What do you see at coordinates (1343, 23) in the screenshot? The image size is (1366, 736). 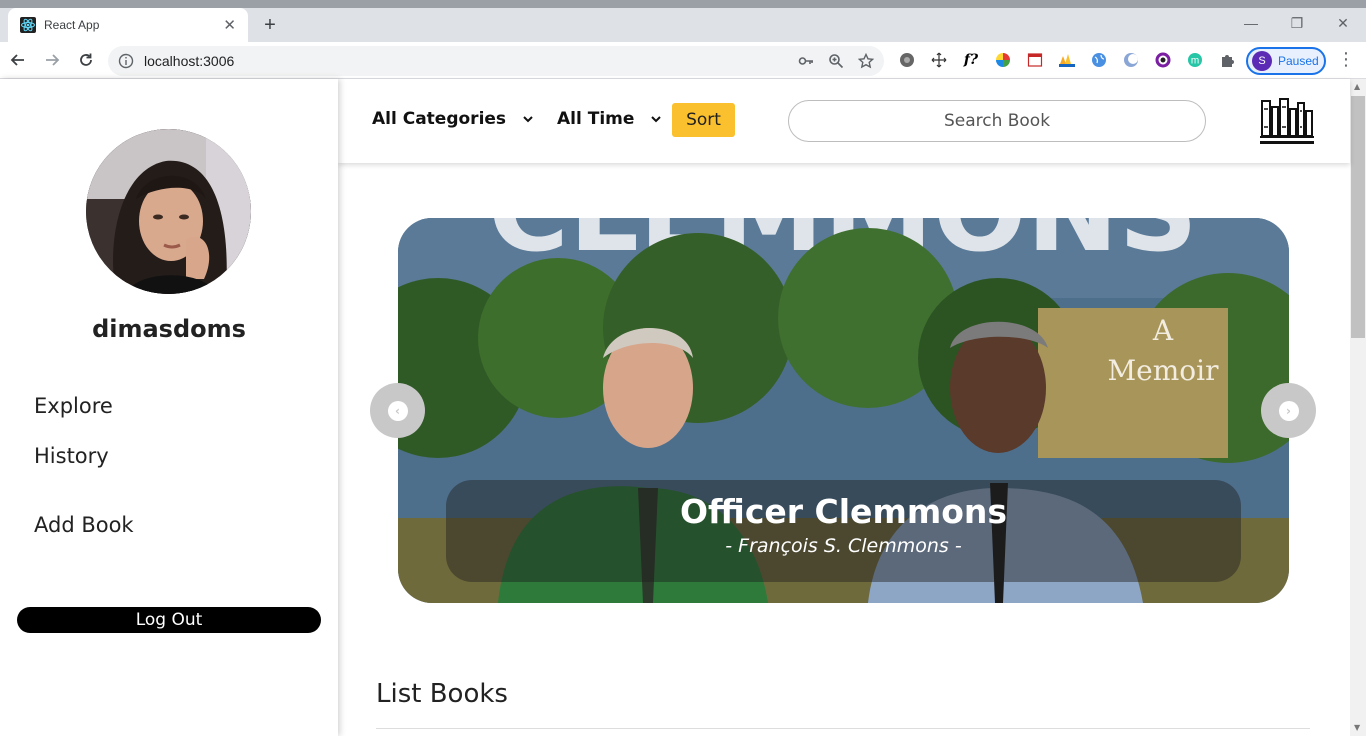 I see `close-window-icon: ✕` at bounding box center [1343, 23].